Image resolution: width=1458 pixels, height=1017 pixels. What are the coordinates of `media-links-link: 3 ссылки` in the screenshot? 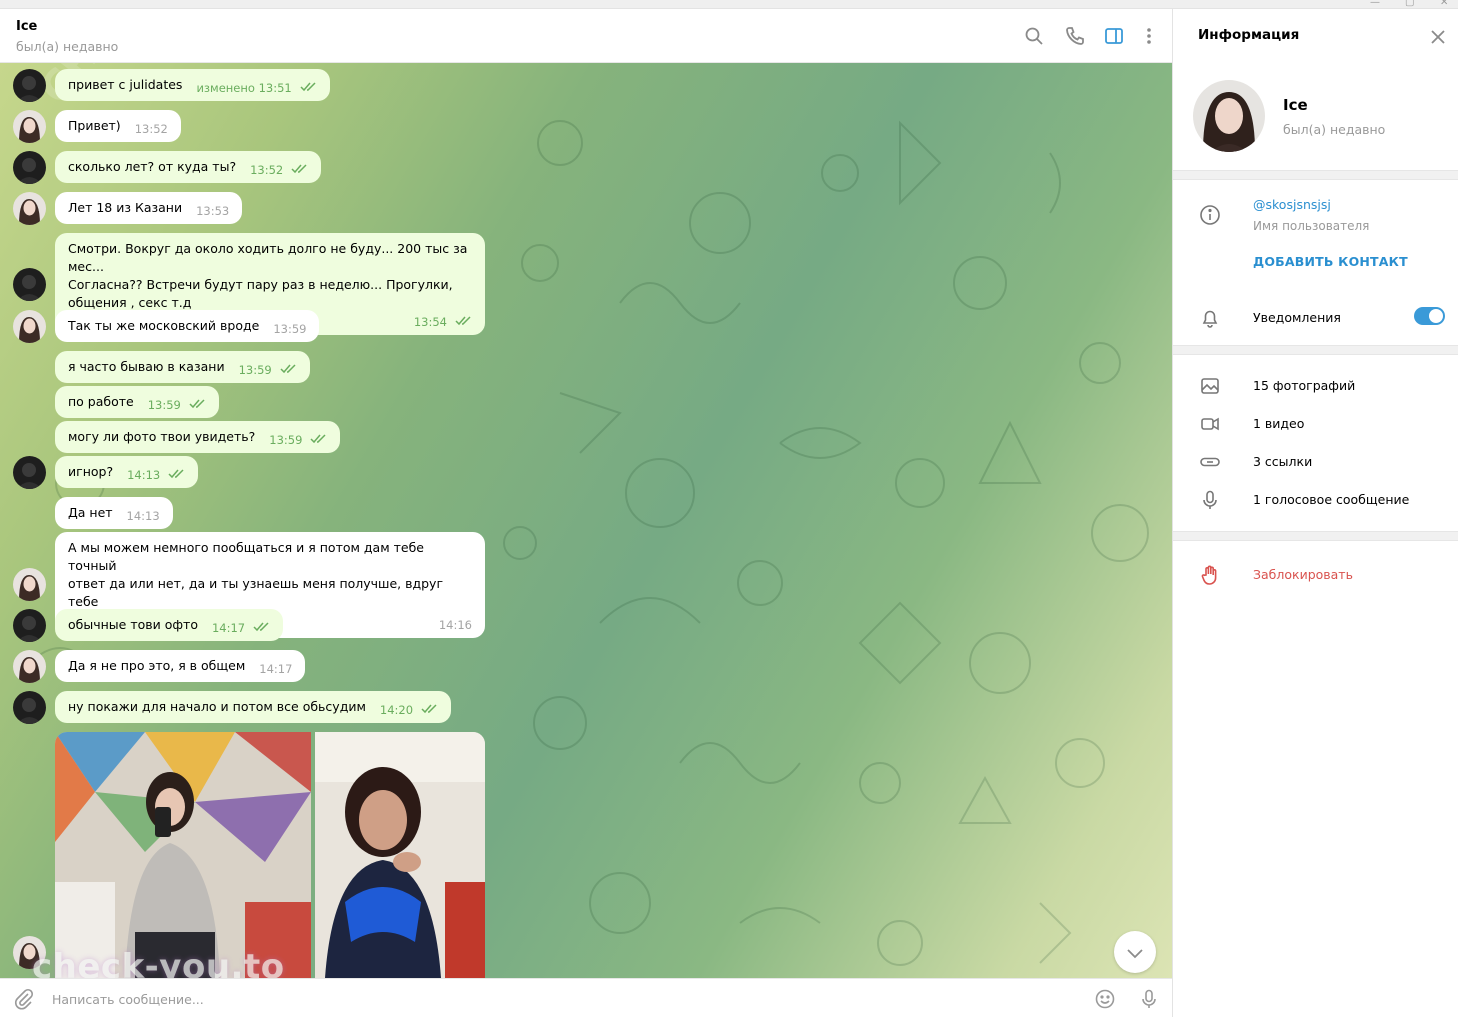 It's located at (1282, 461).